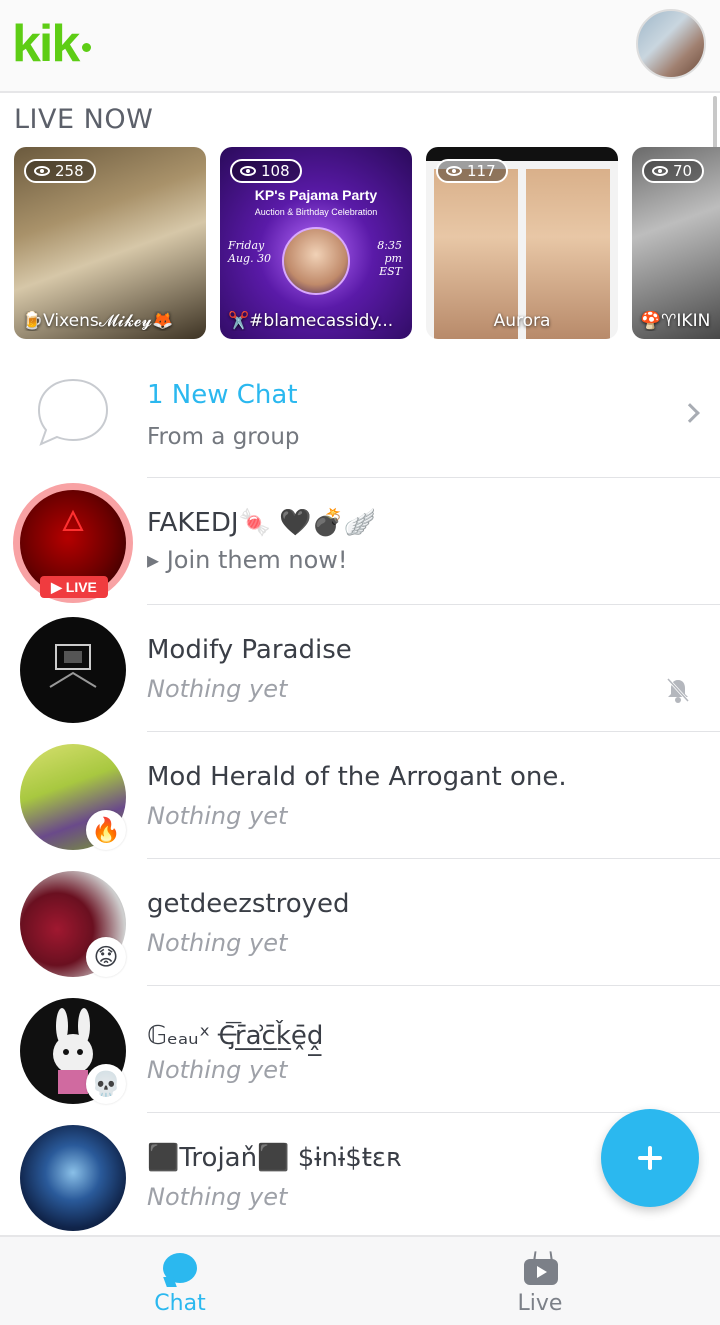 The image size is (720, 1325). What do you see at coordinates (360, 46) in the screenshot?
I see `app-header: kik` at bounding box center [360, 46].